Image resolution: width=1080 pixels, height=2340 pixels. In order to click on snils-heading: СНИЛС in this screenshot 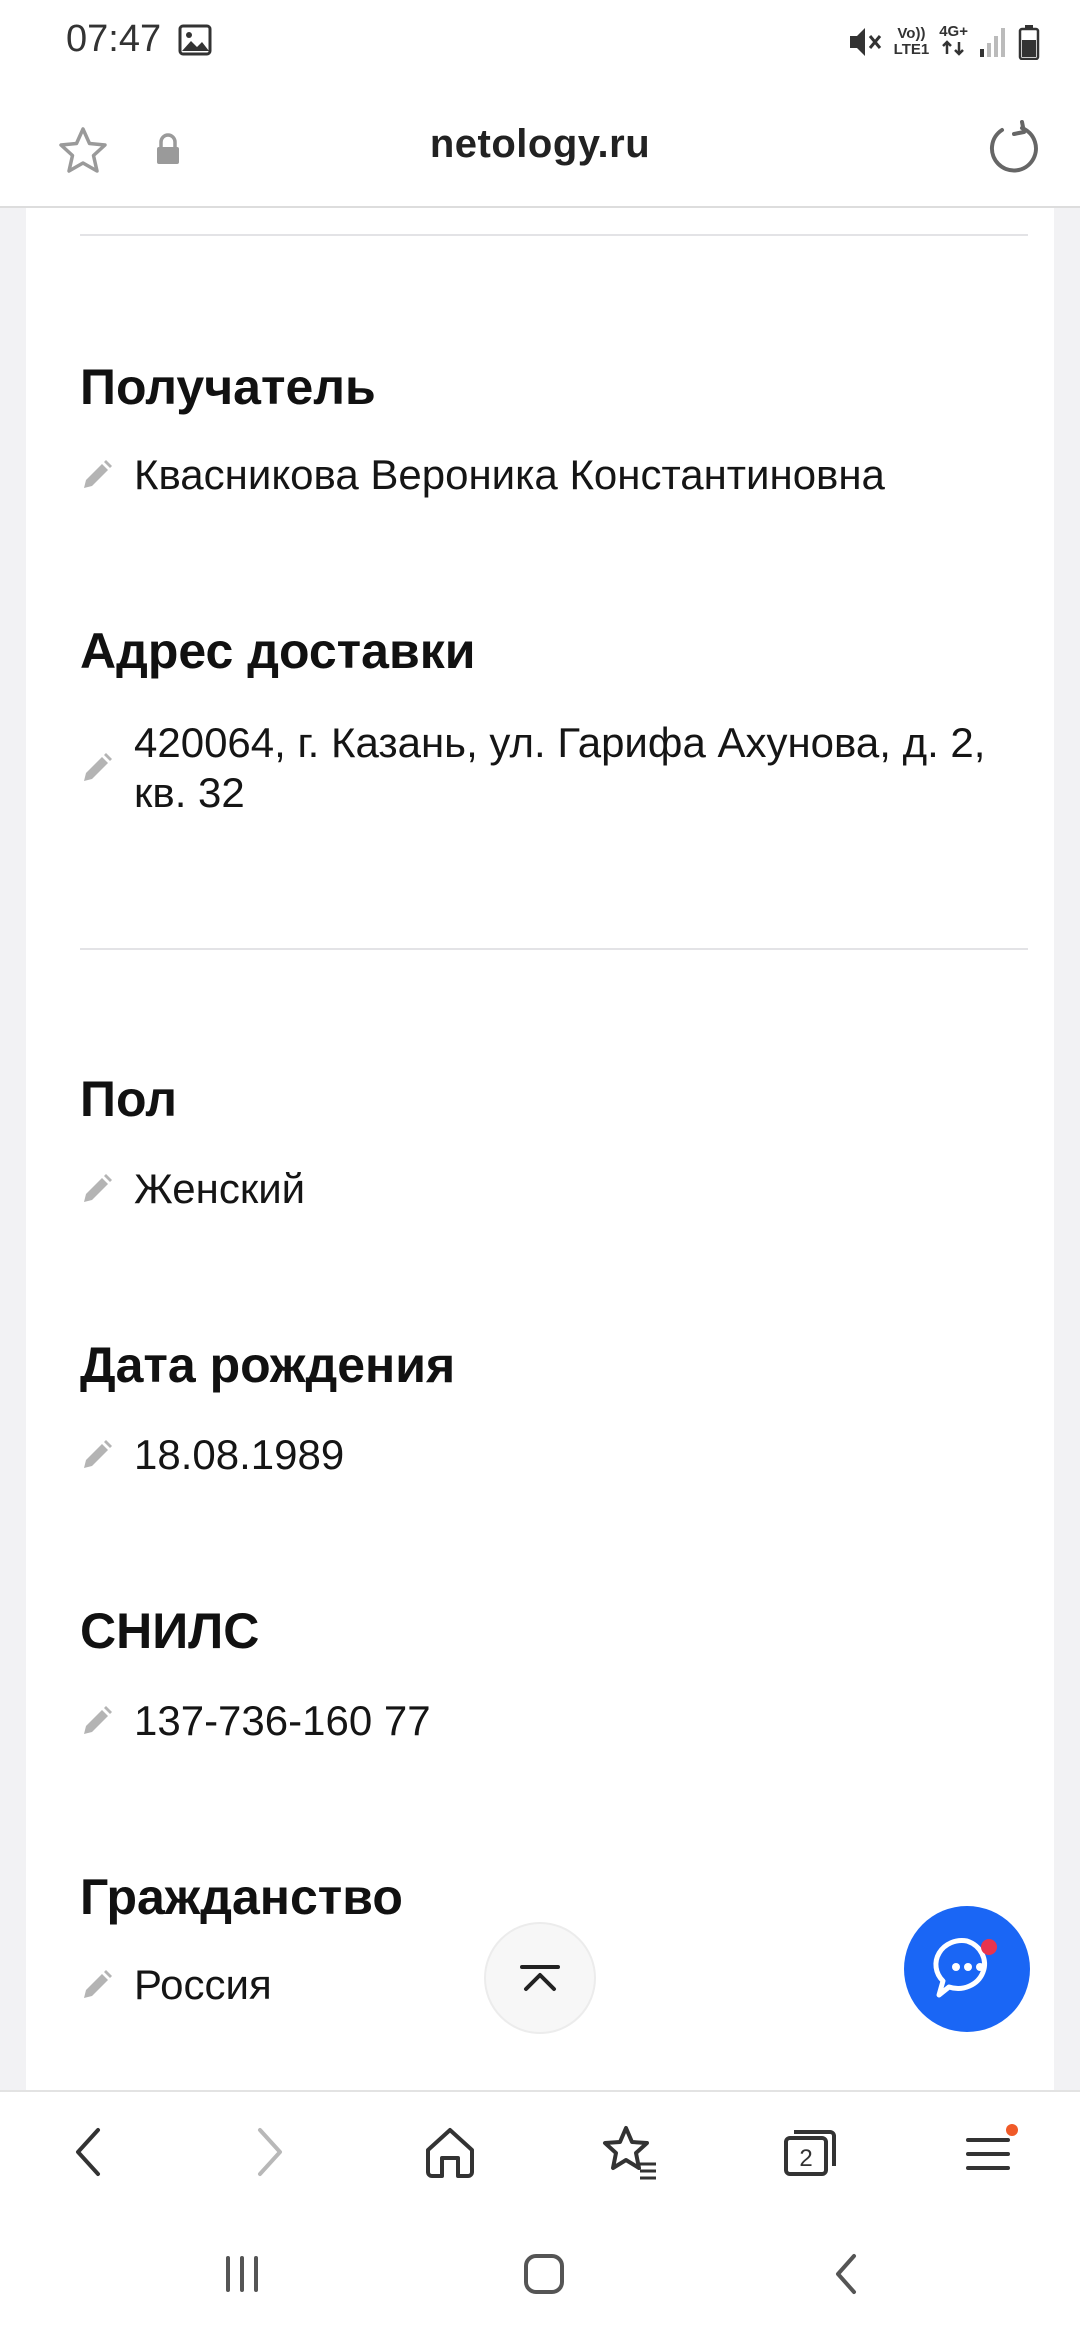, I will do `click(170, 1631)`.